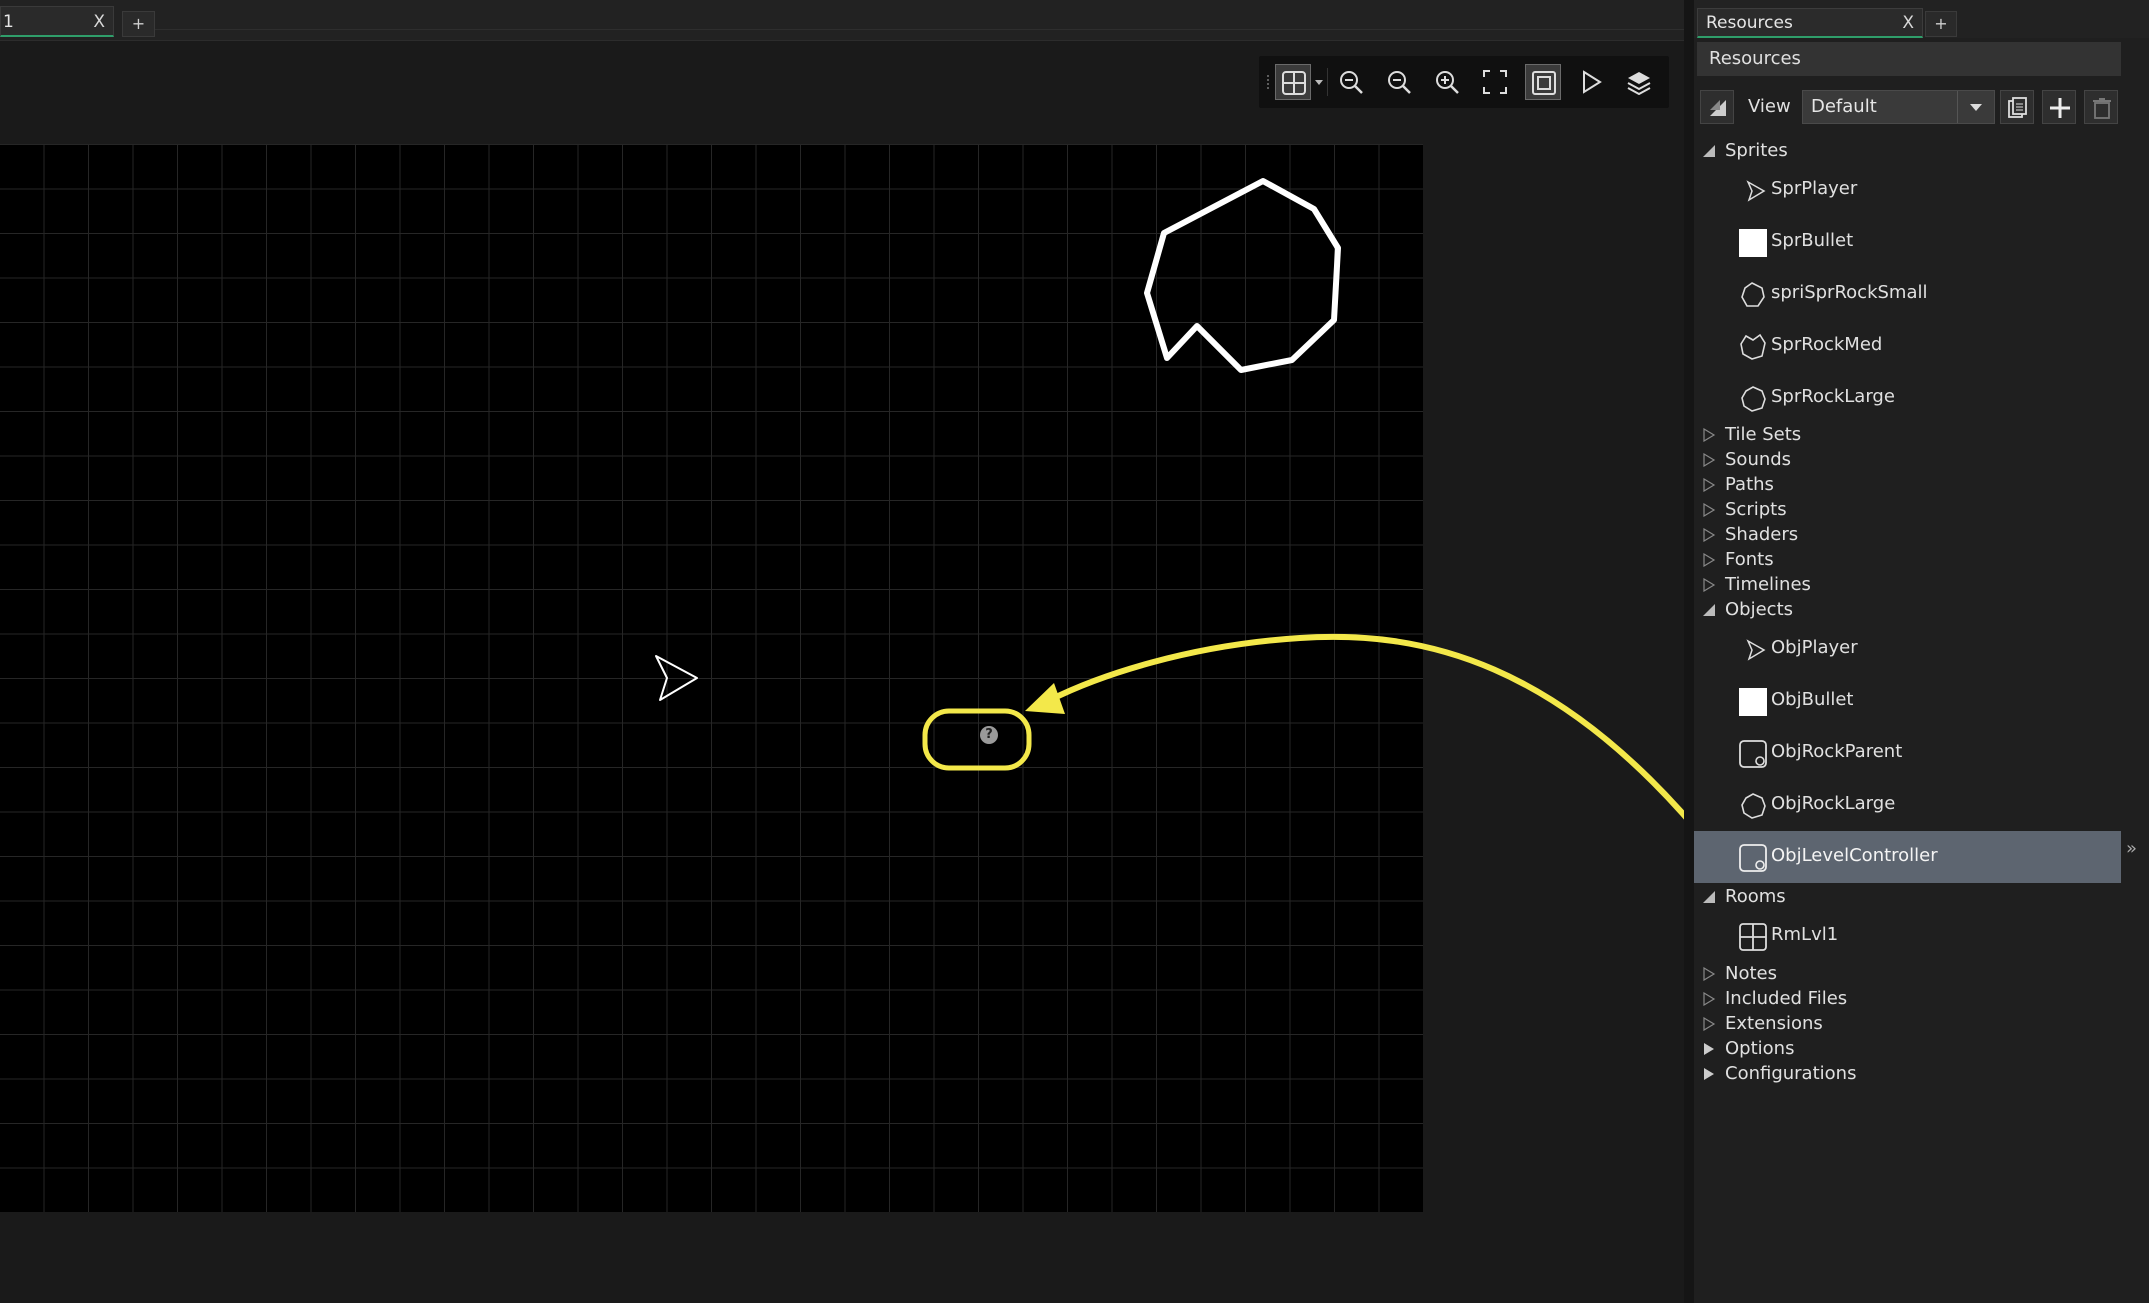 The height and width of the screenshot is (1303, 2149). Describe the element at coordinates (1381, 741) in the screenshot. I see `drag-arrow` at that location.